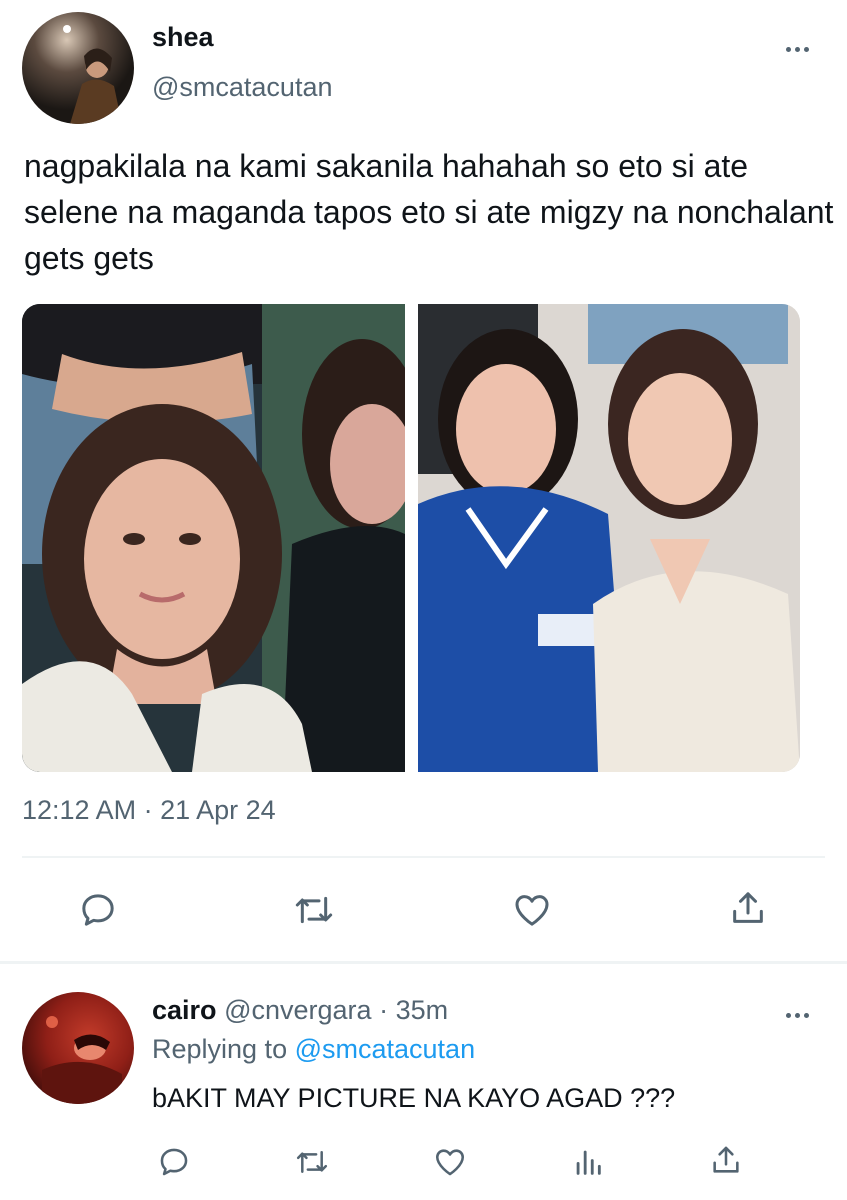 The height and width of the screenshot is (1200, 847). I want to click on reply-share-icon, so click(726, 1160).